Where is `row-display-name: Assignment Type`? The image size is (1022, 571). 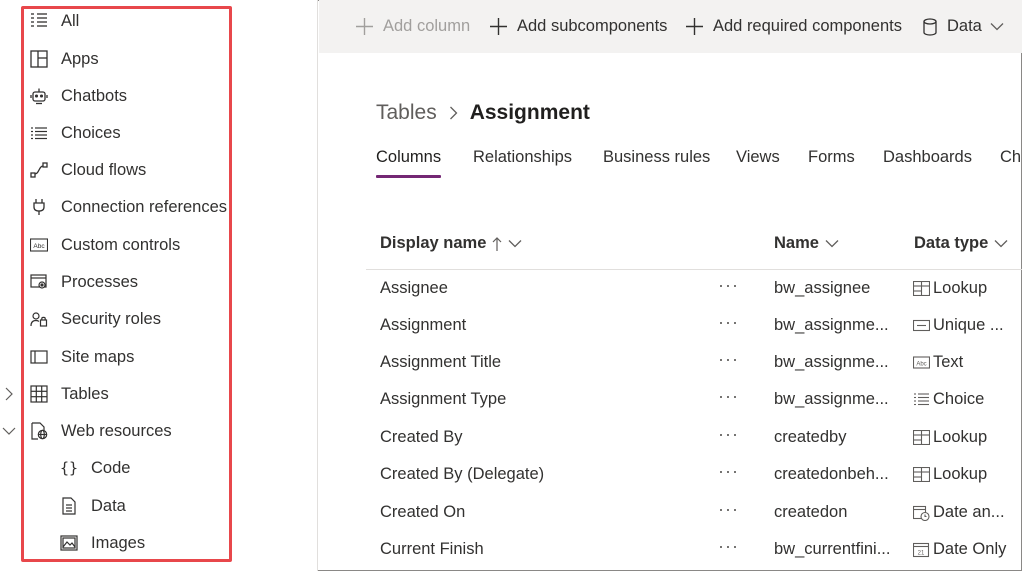 row-display-name: Assignment Type is located at coordinates (443, 399).